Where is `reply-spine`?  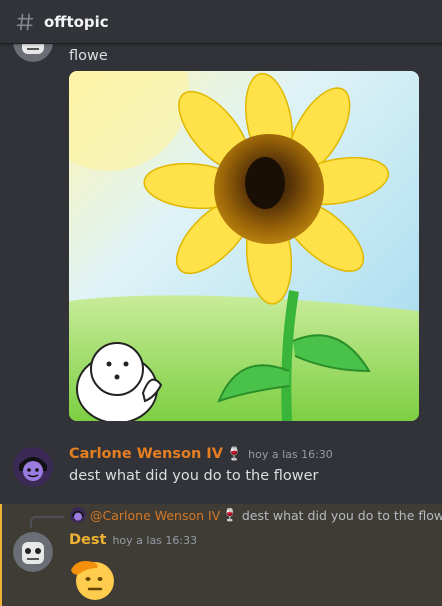
reply-spine is located at coordinates (47, 522).